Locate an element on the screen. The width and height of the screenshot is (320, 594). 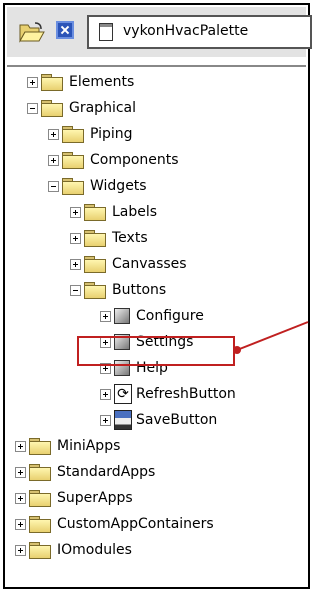
callout-arrow is located at coordinates (271, 337).